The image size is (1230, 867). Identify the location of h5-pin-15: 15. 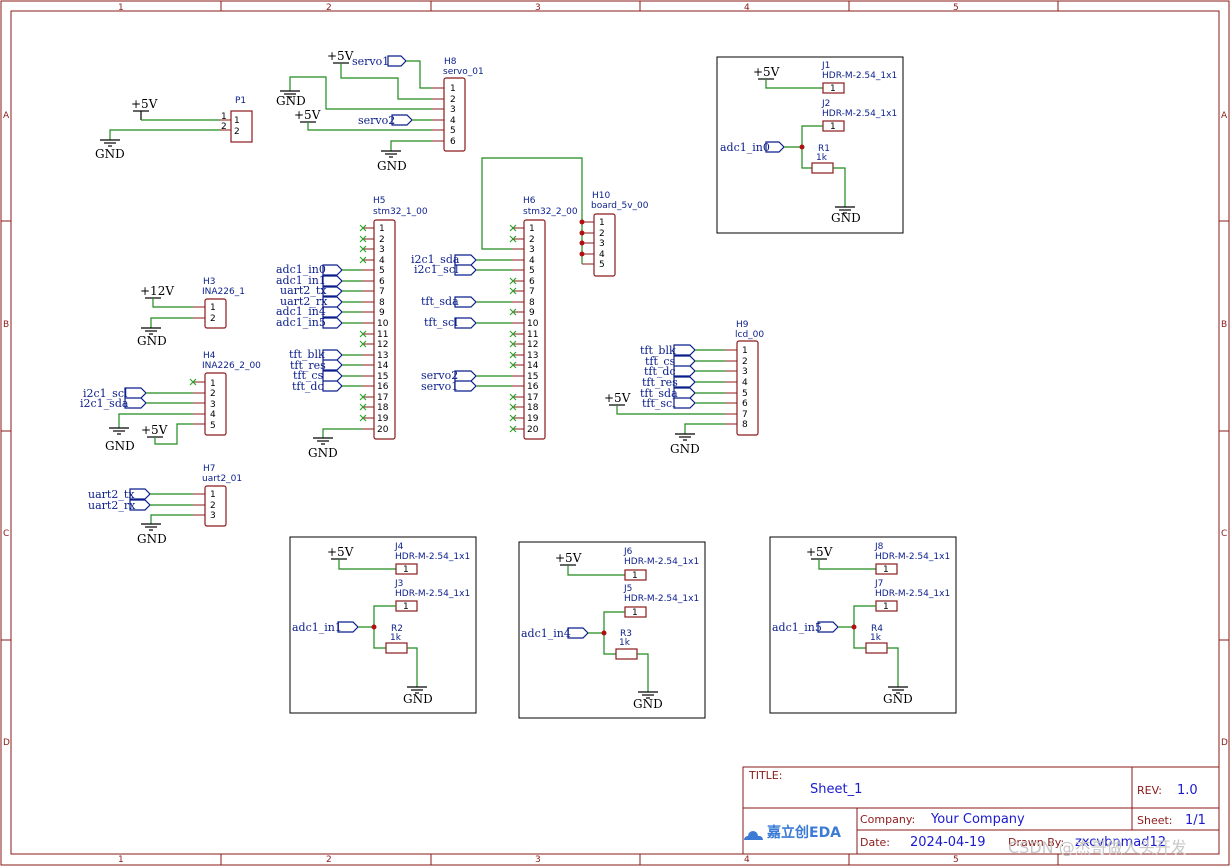
(382, 377).